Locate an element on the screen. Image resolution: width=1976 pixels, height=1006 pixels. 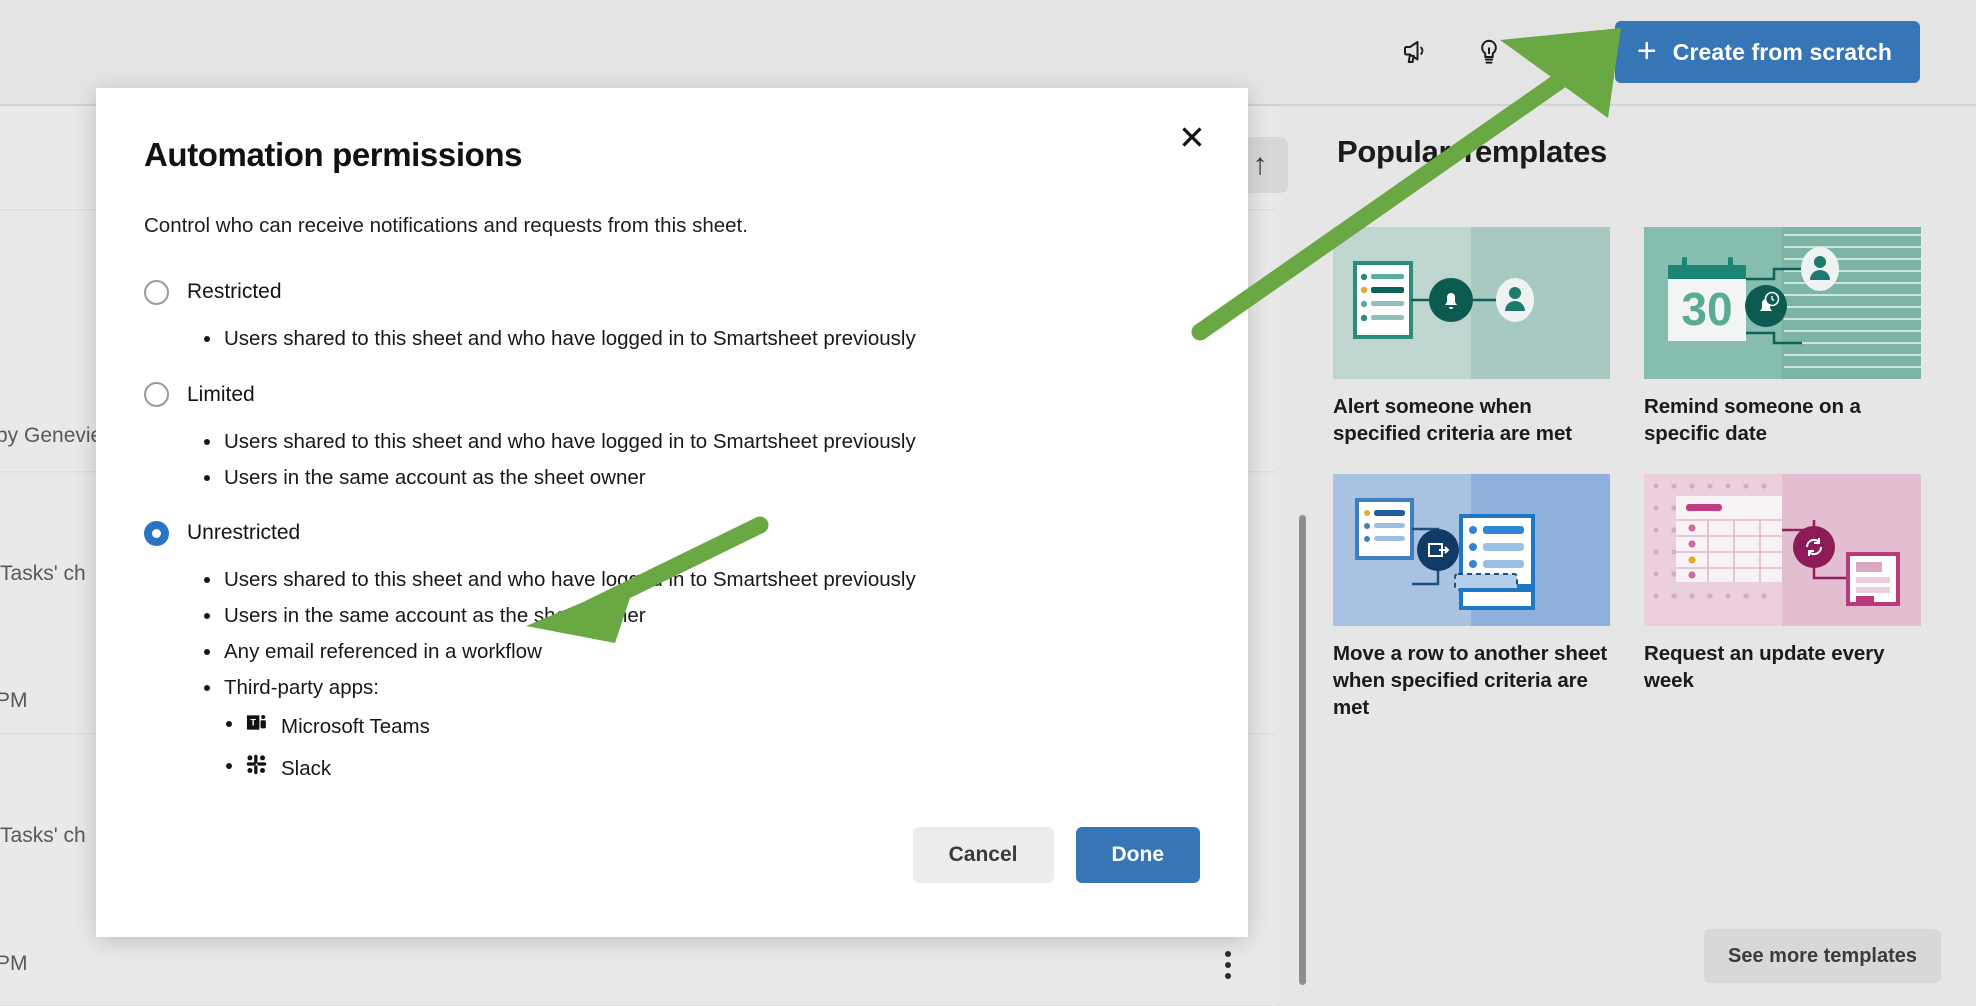
option-label: Restricted is located at coordinates (234, 291).